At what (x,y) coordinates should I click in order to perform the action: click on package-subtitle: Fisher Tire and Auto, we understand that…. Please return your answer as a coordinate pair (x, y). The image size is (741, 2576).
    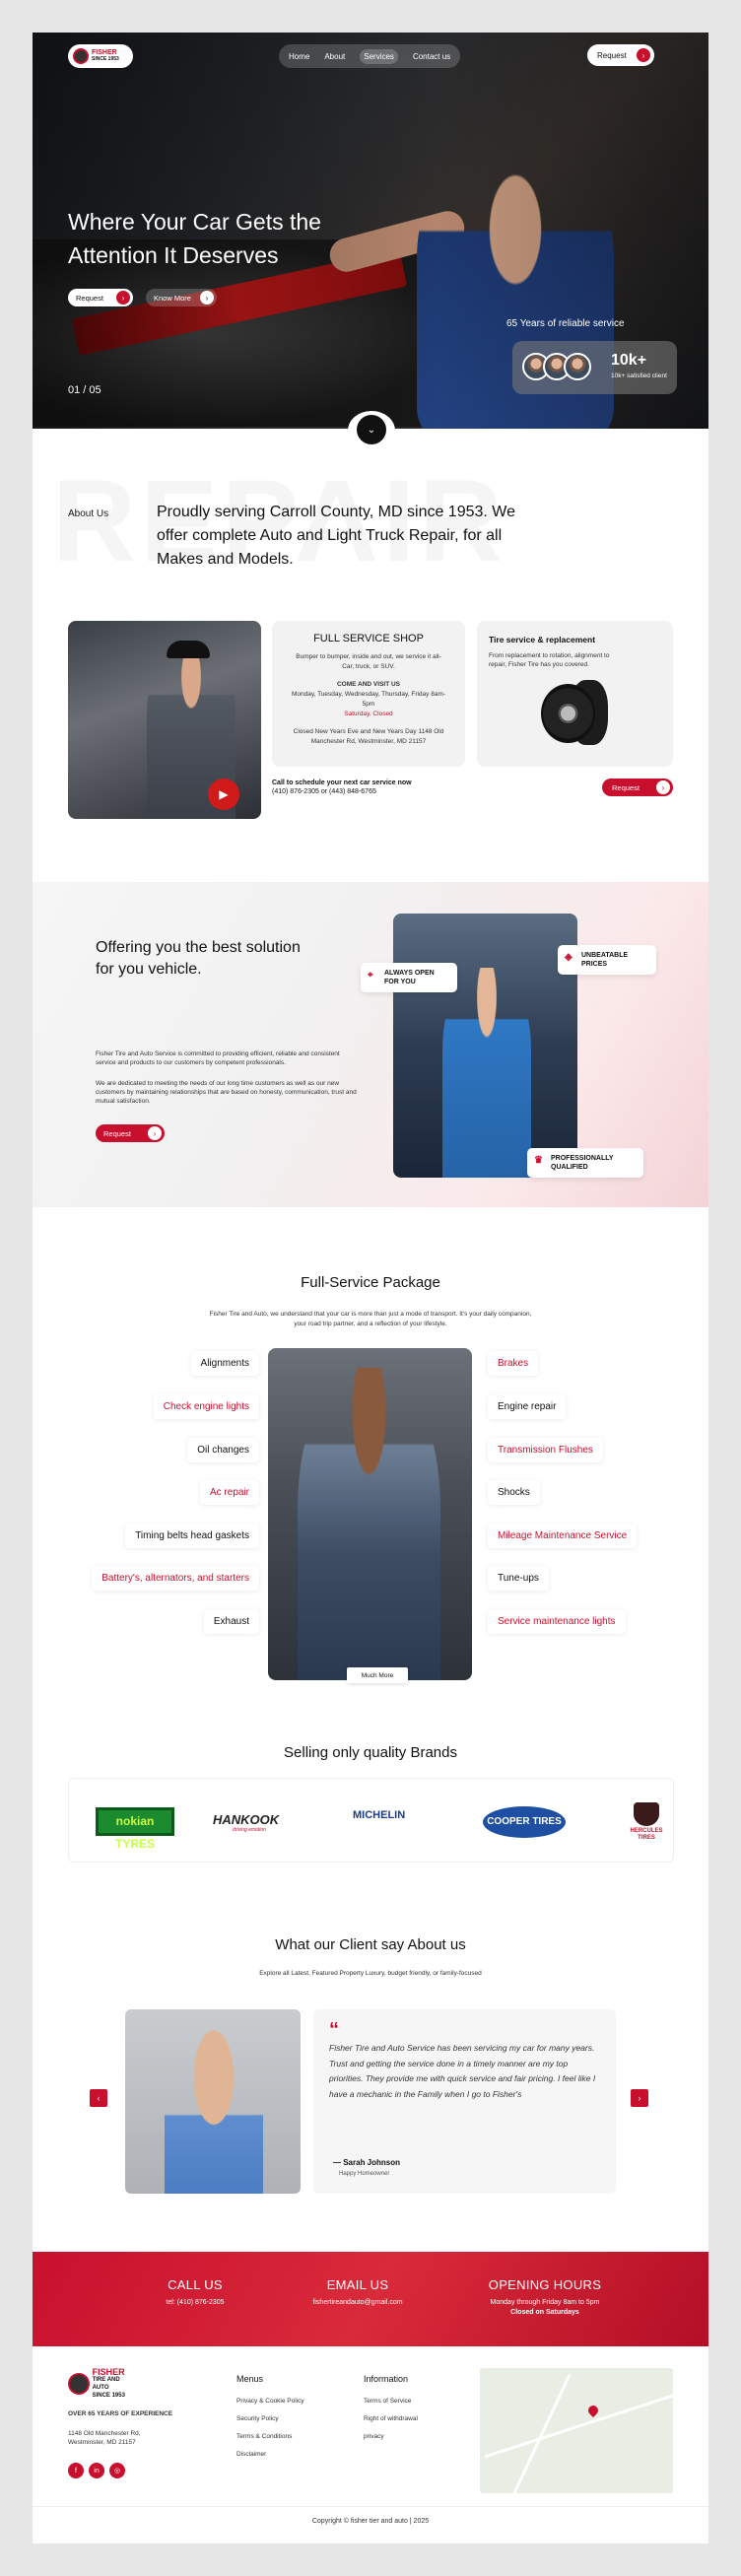
    Looking at the image, I should click on (370, 1319).